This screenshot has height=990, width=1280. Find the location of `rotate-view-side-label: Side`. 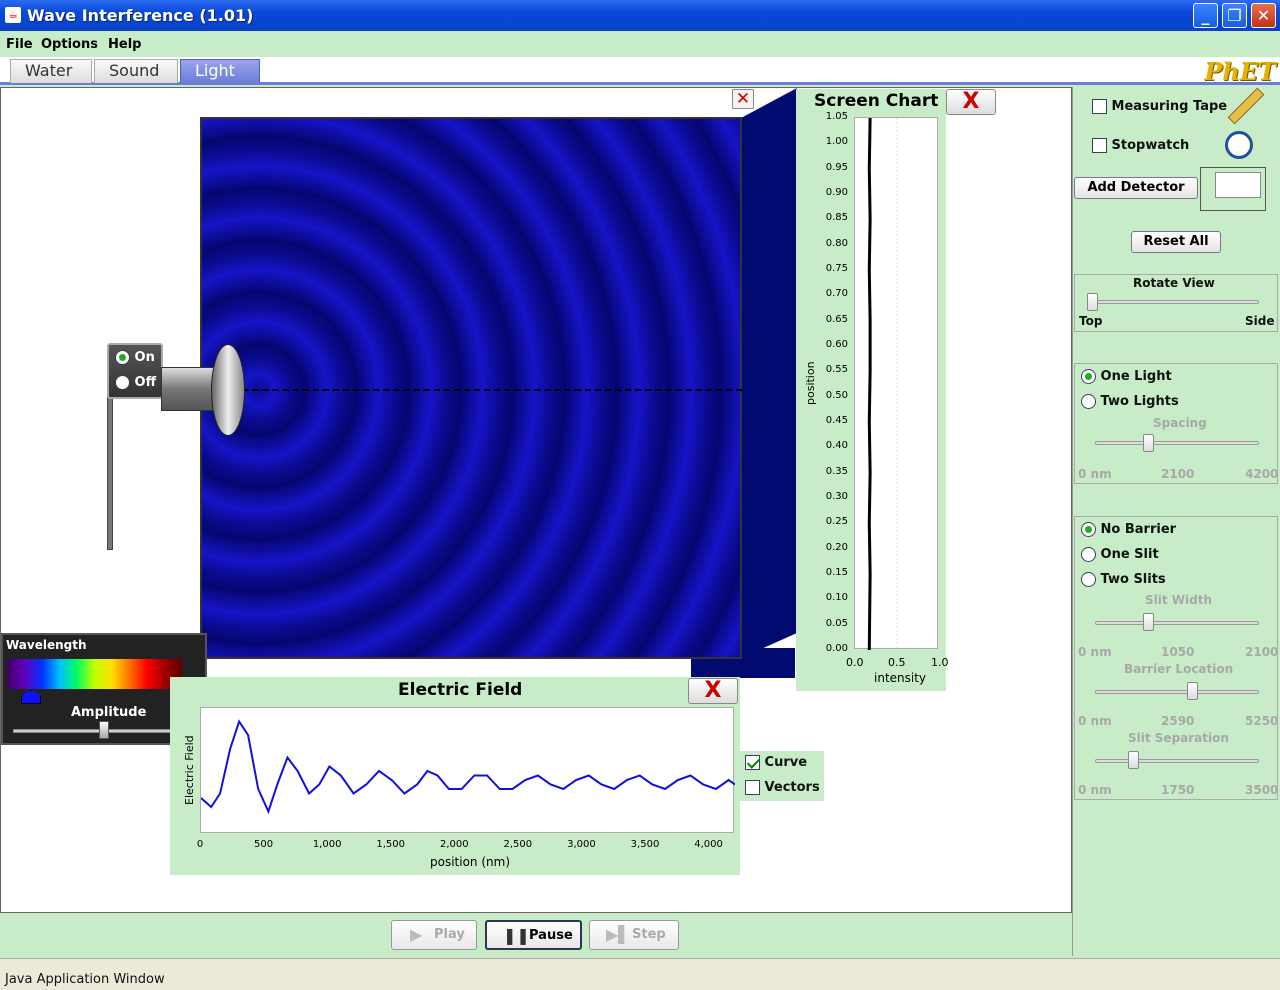

rotate-view-side-label: Side is located at coordinates (1260, 321).